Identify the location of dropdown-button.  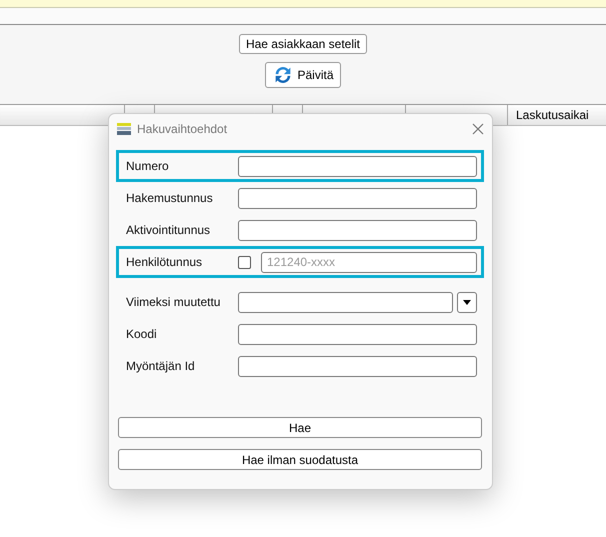
(467, 302).